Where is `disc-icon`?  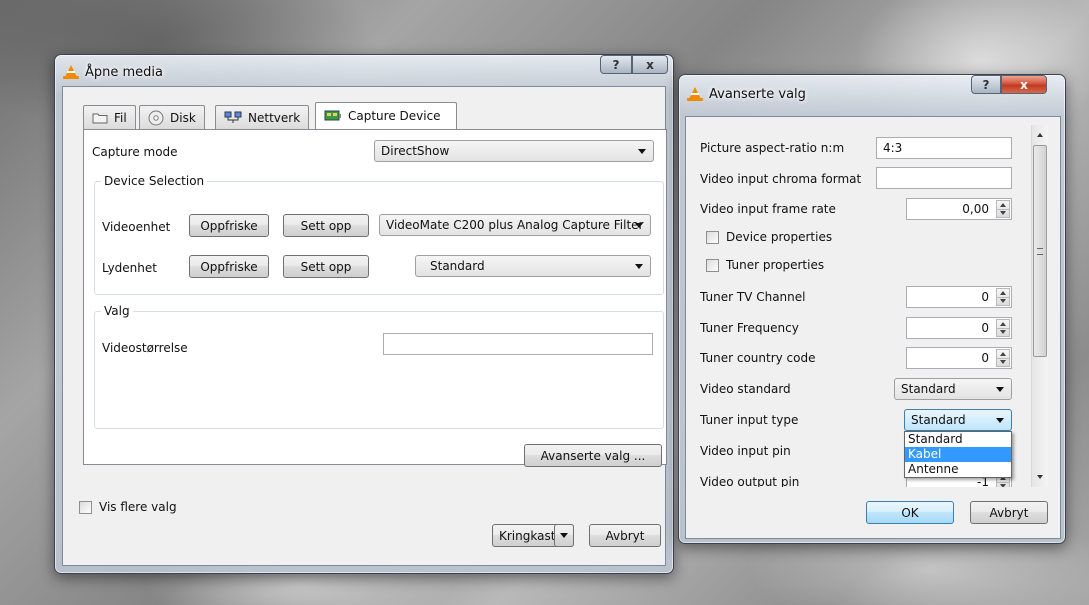
disc-icon is located at coordinates (156, 118).